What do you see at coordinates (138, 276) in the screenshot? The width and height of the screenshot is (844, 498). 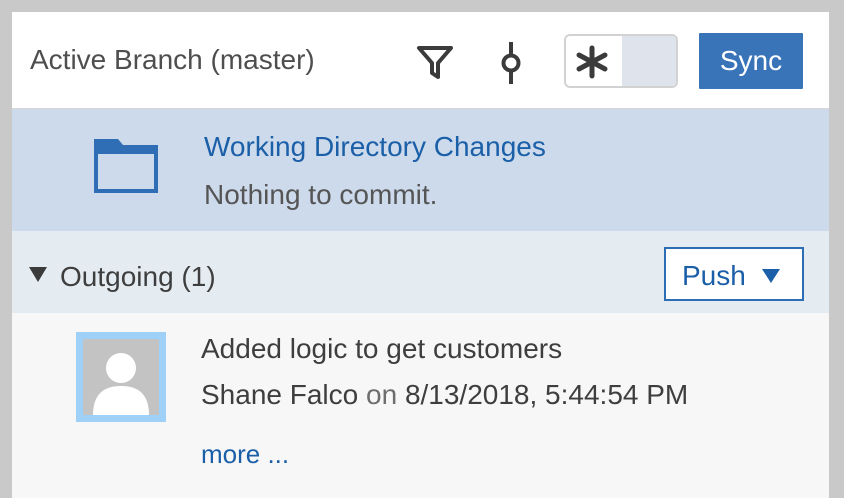 I see `outgoing-label: Outgoing (1)` at bounding box center [138, 276].